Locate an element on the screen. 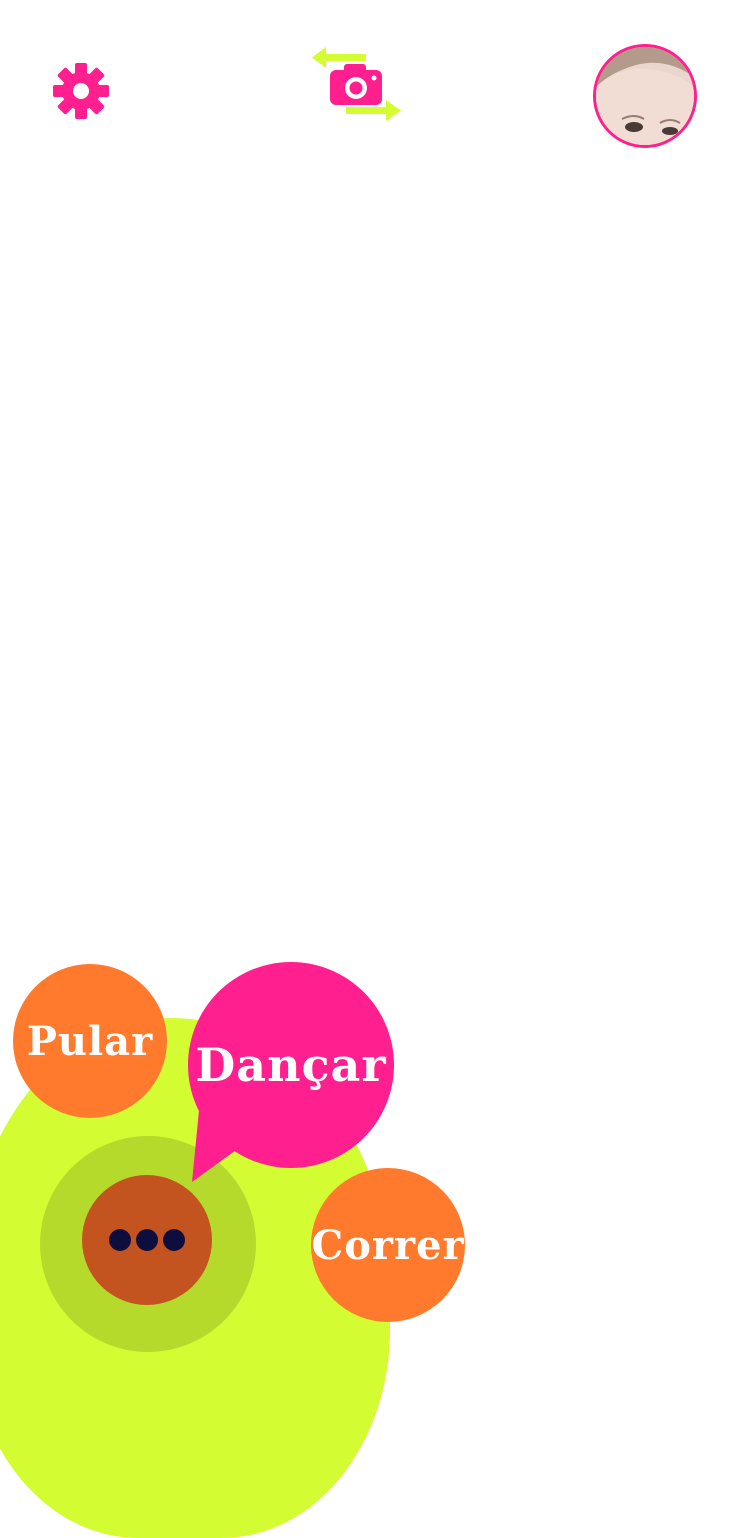 The width and height of the screenshot is (747, 1538). more-options-button is located at coordinates (147, 1240).